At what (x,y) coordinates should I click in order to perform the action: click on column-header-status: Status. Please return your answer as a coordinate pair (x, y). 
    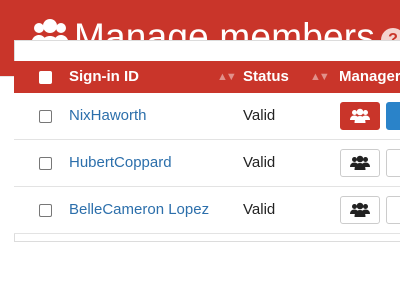
    Looking at the image, I should click on (266, 77).